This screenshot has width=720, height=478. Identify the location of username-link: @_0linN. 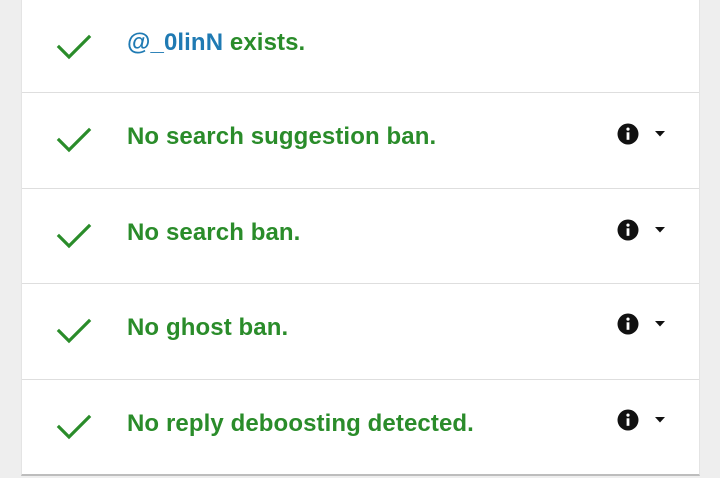
(175, 42).